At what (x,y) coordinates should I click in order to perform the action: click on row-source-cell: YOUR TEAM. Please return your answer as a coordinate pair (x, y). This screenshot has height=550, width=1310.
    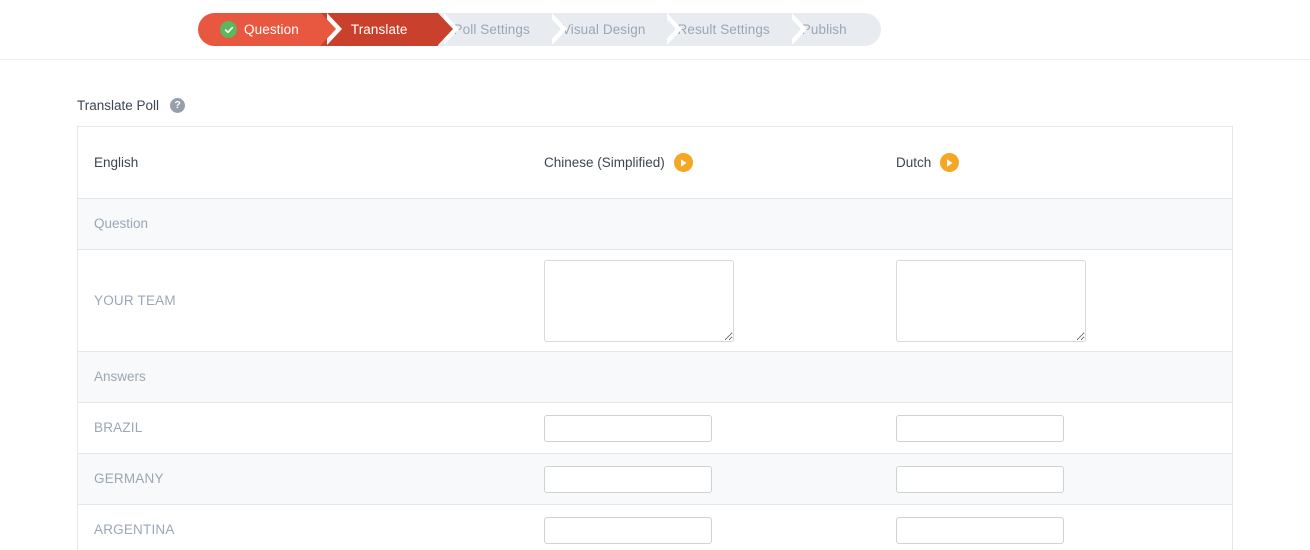
    Looking at the image, I should click on (311, 301).